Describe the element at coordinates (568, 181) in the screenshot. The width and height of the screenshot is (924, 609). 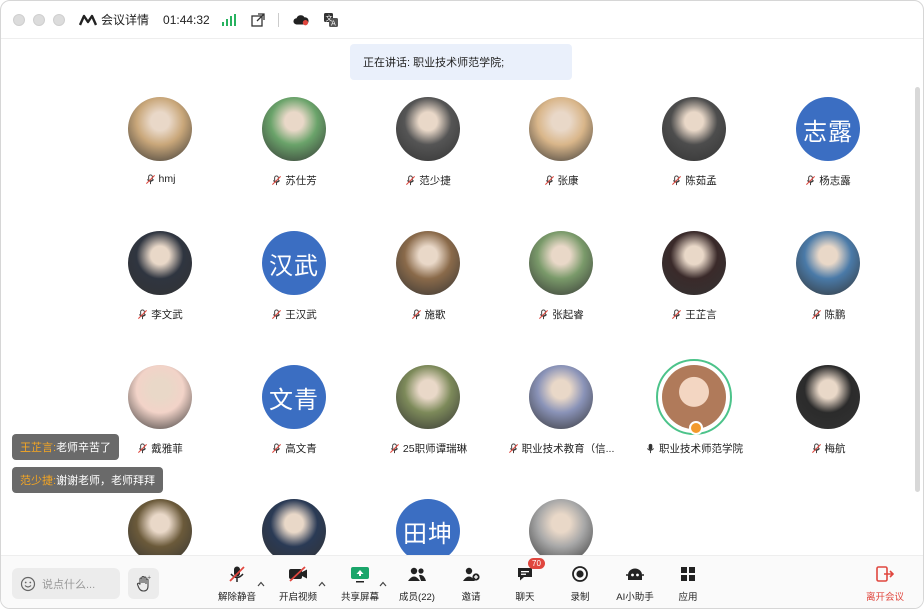
I see `participant-name: 张康` at that location.